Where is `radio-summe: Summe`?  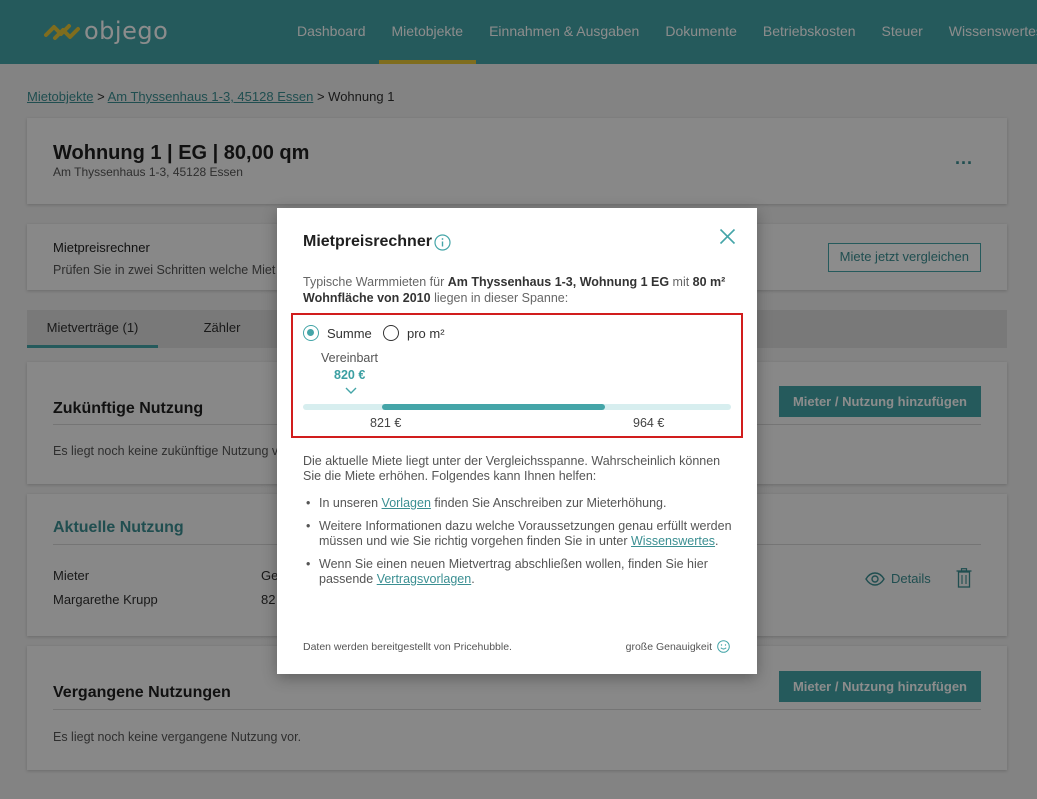
radio-summe: Summe is located at coordinates (337, 333).